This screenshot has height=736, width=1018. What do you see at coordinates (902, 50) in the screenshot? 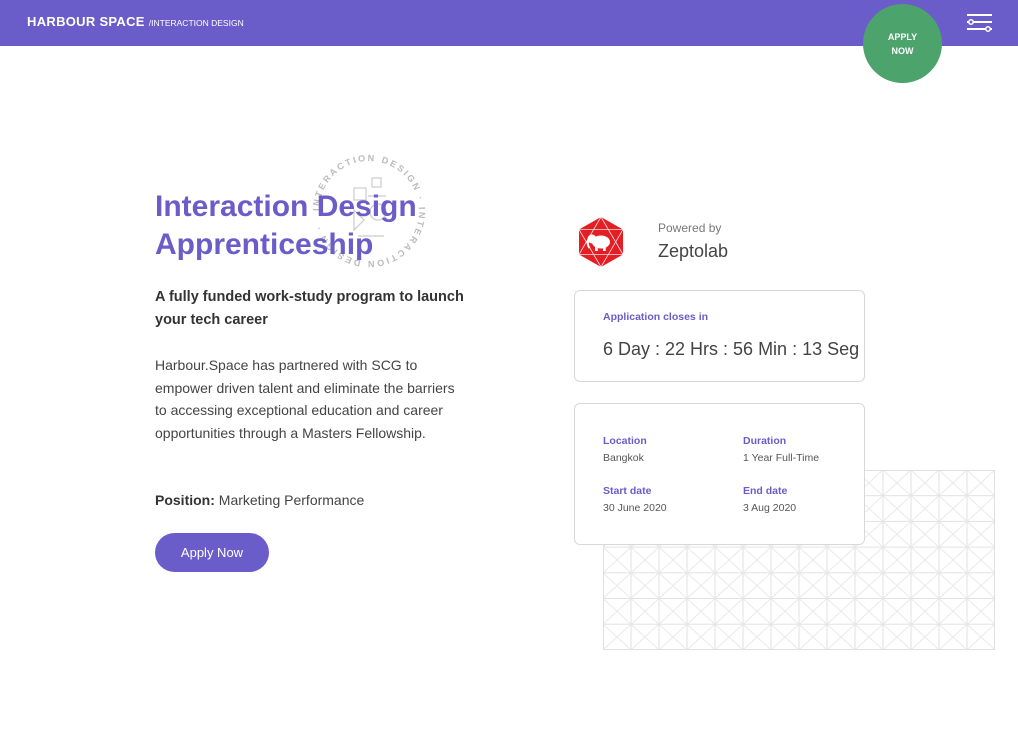
I see `apply-now-line2: NOW` at bounding box center [902, 50].